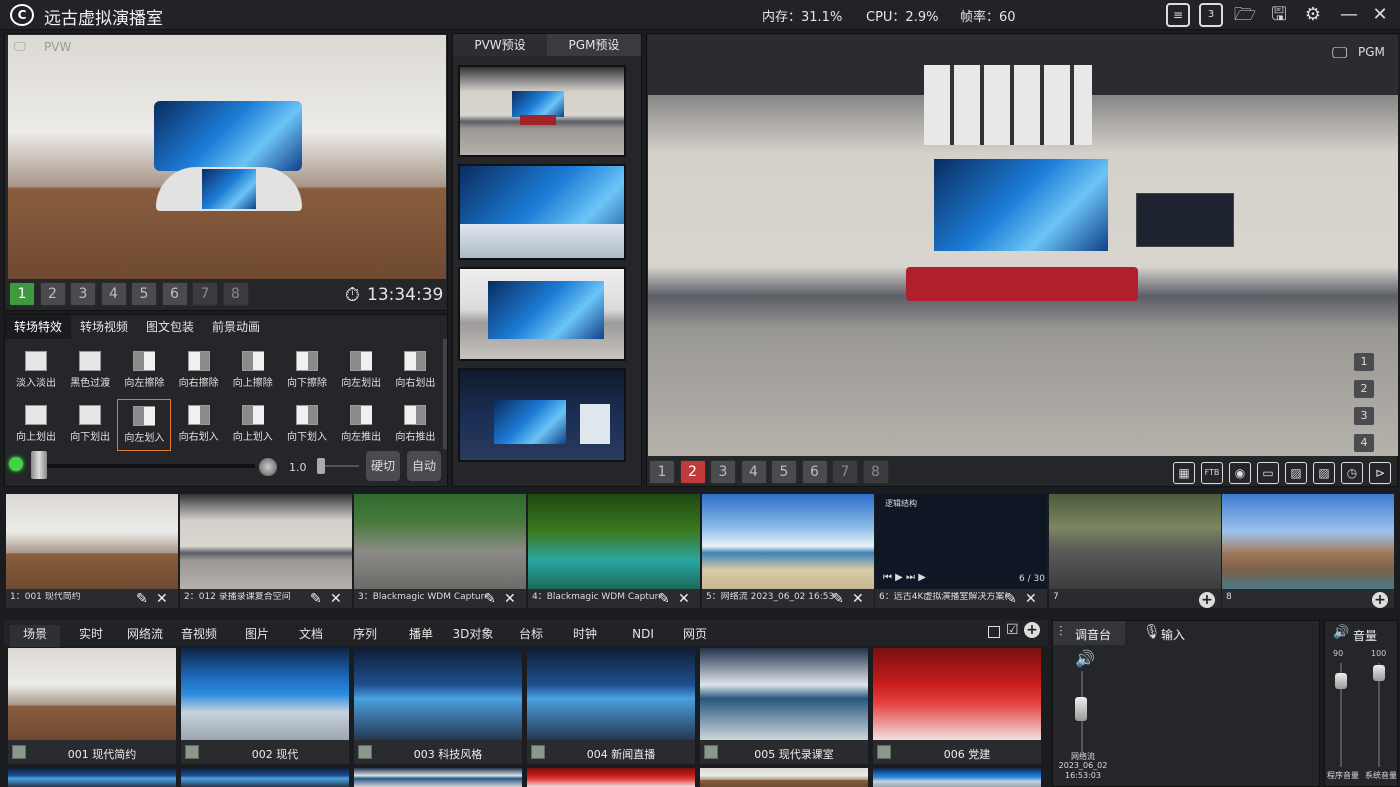  I want to click on select-none-icon, so click(994, 632).